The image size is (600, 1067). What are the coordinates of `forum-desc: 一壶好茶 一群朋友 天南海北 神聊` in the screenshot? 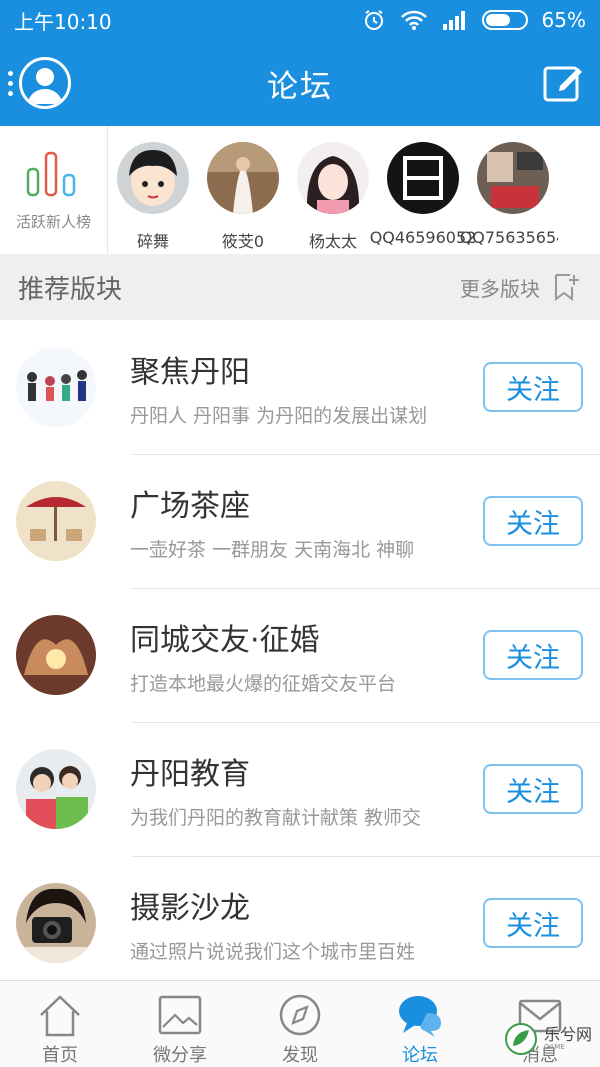 It's located at (272, 549).